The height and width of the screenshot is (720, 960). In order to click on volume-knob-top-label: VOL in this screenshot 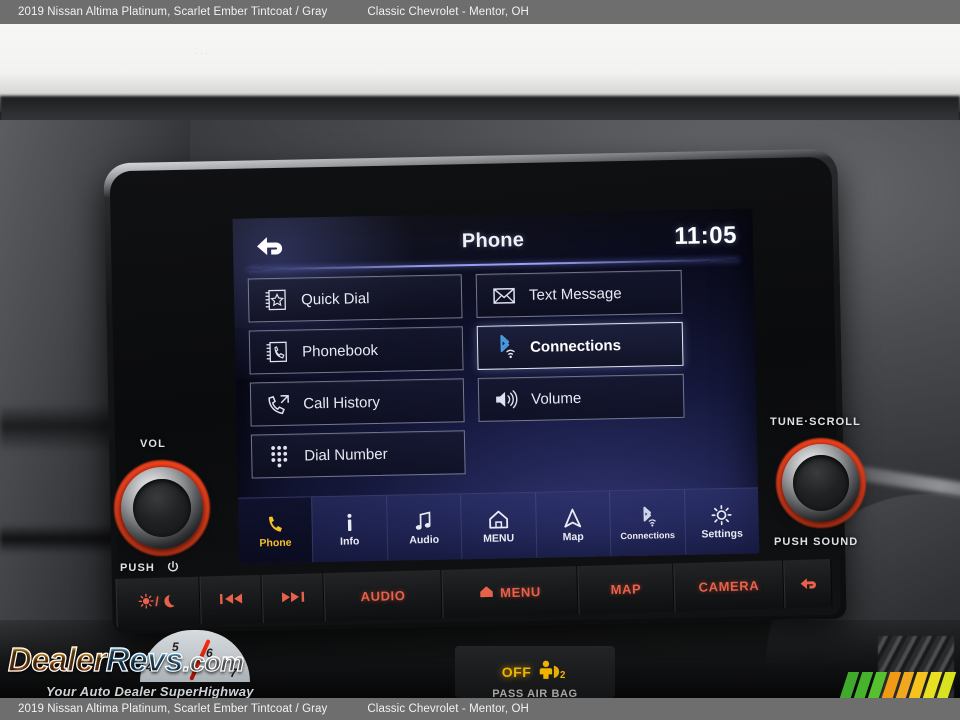, I will do `click(153, 444)`.